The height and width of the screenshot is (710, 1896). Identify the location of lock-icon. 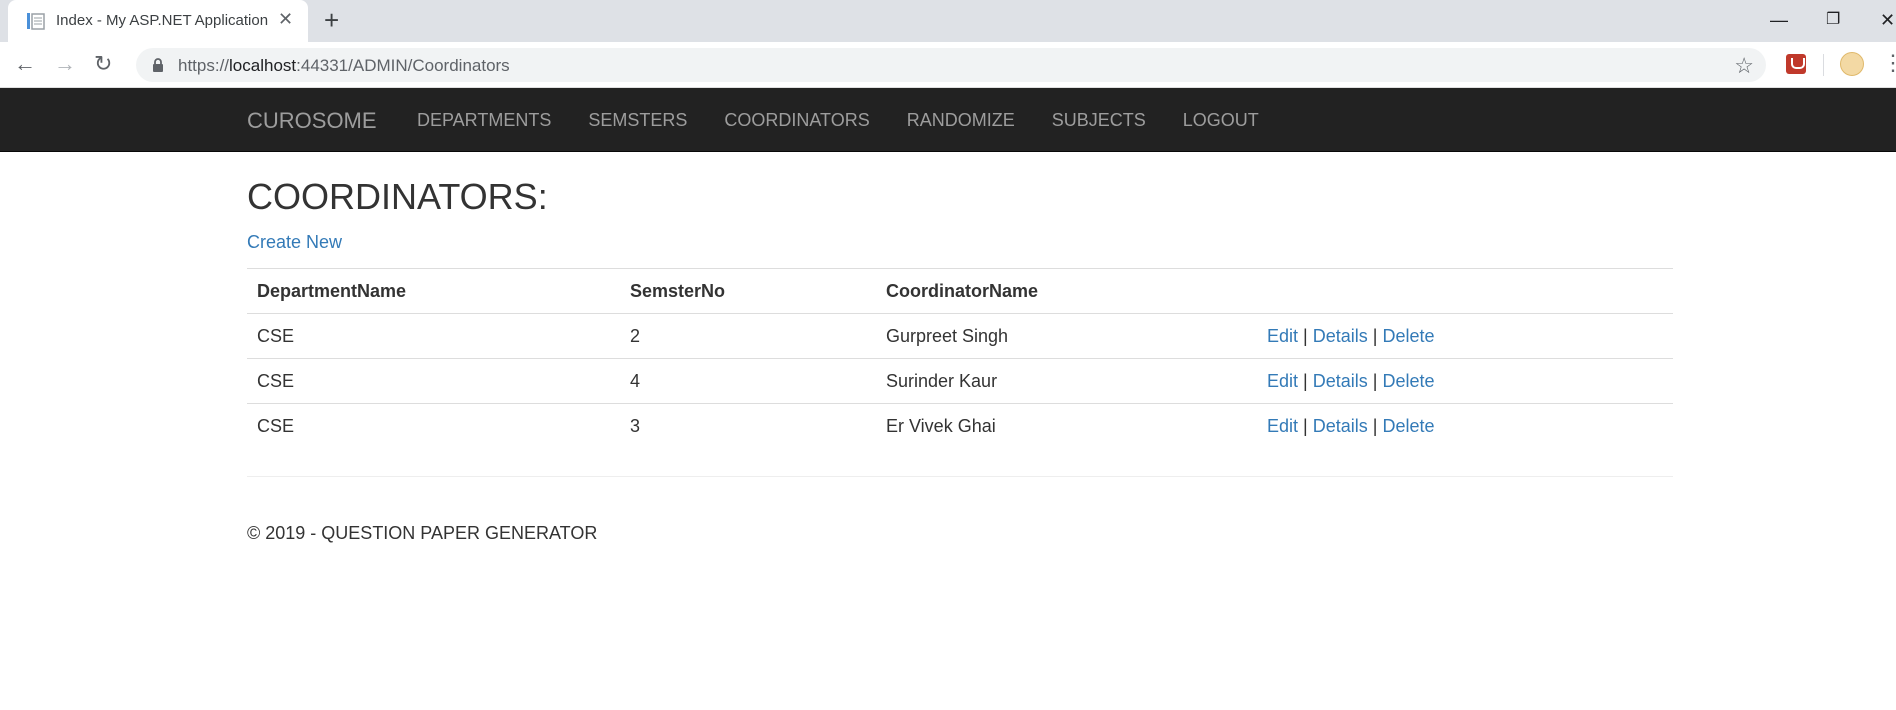
(158, 65).